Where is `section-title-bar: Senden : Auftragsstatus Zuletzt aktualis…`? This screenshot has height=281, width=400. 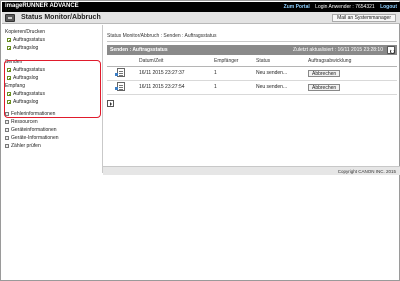
section-title-bar: Senden : Auftragsstatus Zuletzt aktualis… is located at coordinates (252, 50).